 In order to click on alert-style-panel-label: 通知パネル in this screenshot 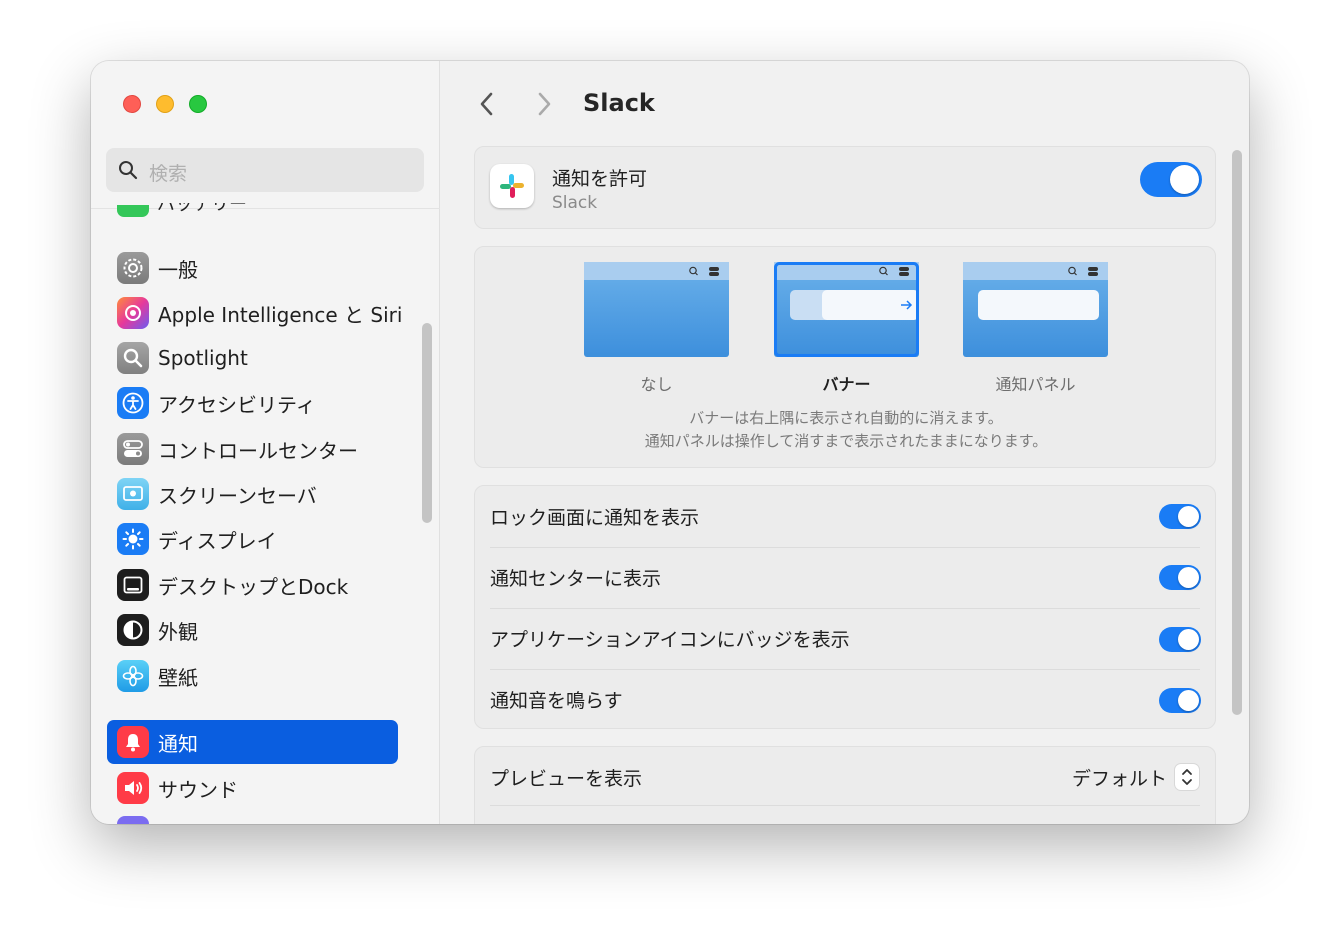, I will do `click(1035, 384)`.